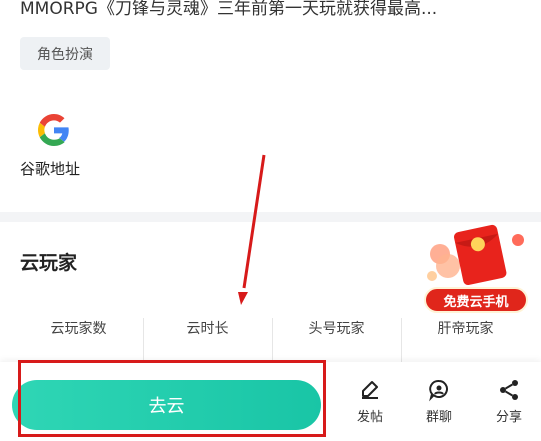  I want to click on group-chat-button: 群聊, so click(439, 401).